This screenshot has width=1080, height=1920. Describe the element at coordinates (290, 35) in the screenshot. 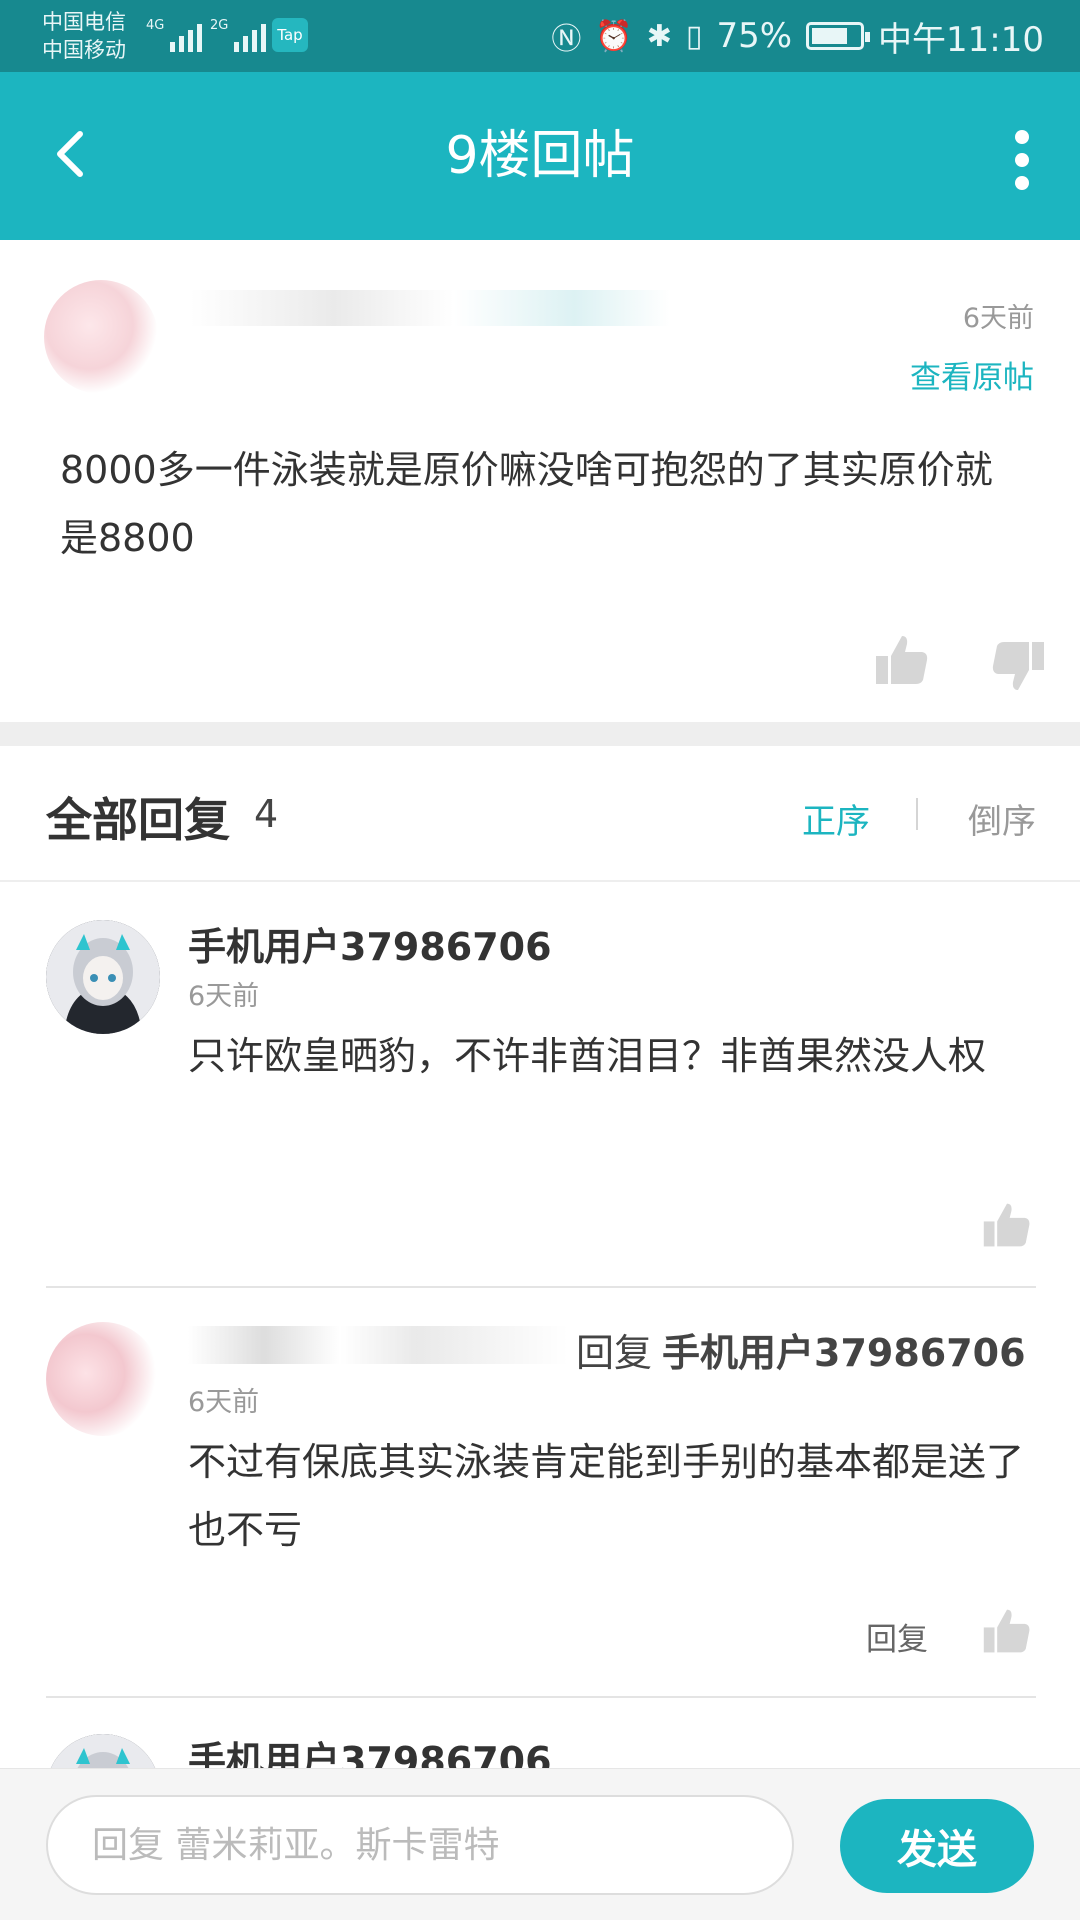

I see `tap-app-icon: Tap` at that location.